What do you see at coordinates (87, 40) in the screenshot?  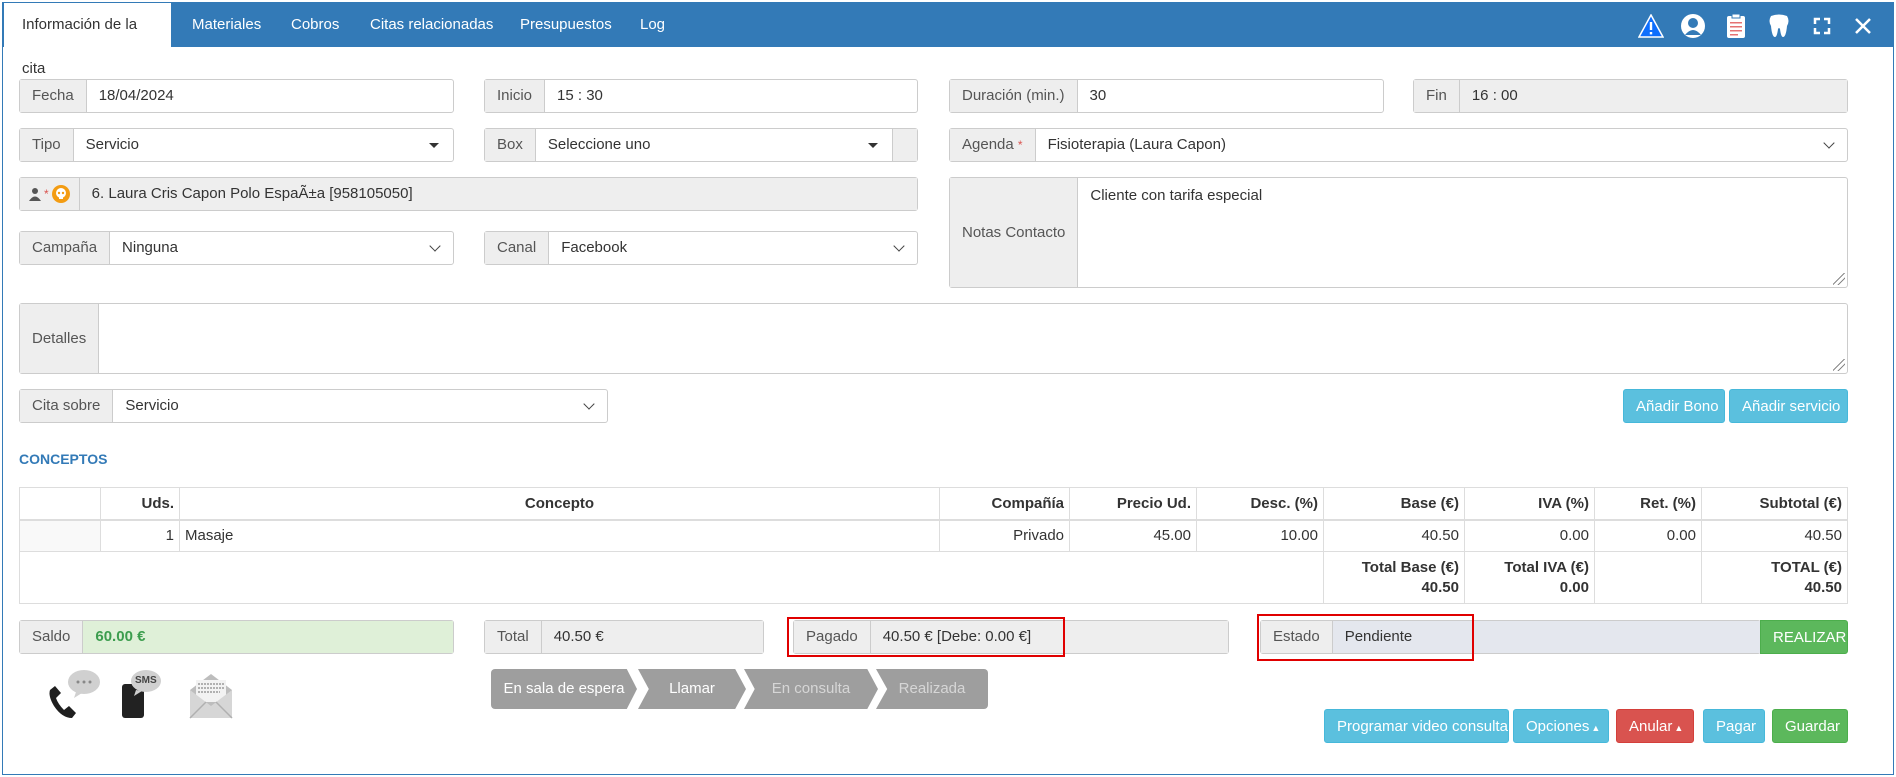 I see `tab-informacion: Información de la cita` at bounding box center [87, 40].